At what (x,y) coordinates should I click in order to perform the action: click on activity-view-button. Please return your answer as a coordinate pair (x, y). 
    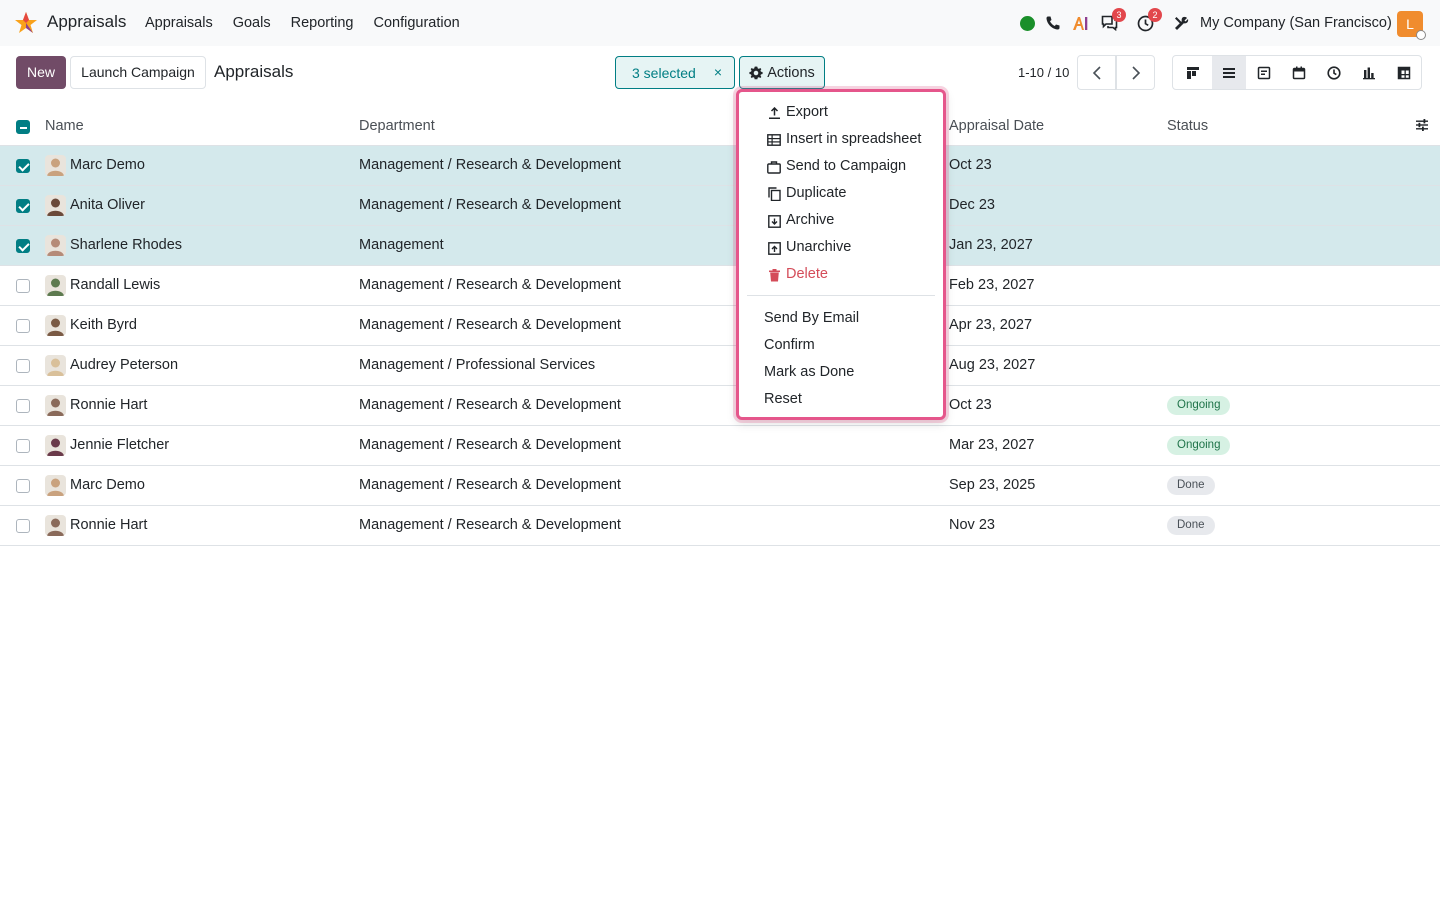
    Looking at the image, I should click on (1334, 72).